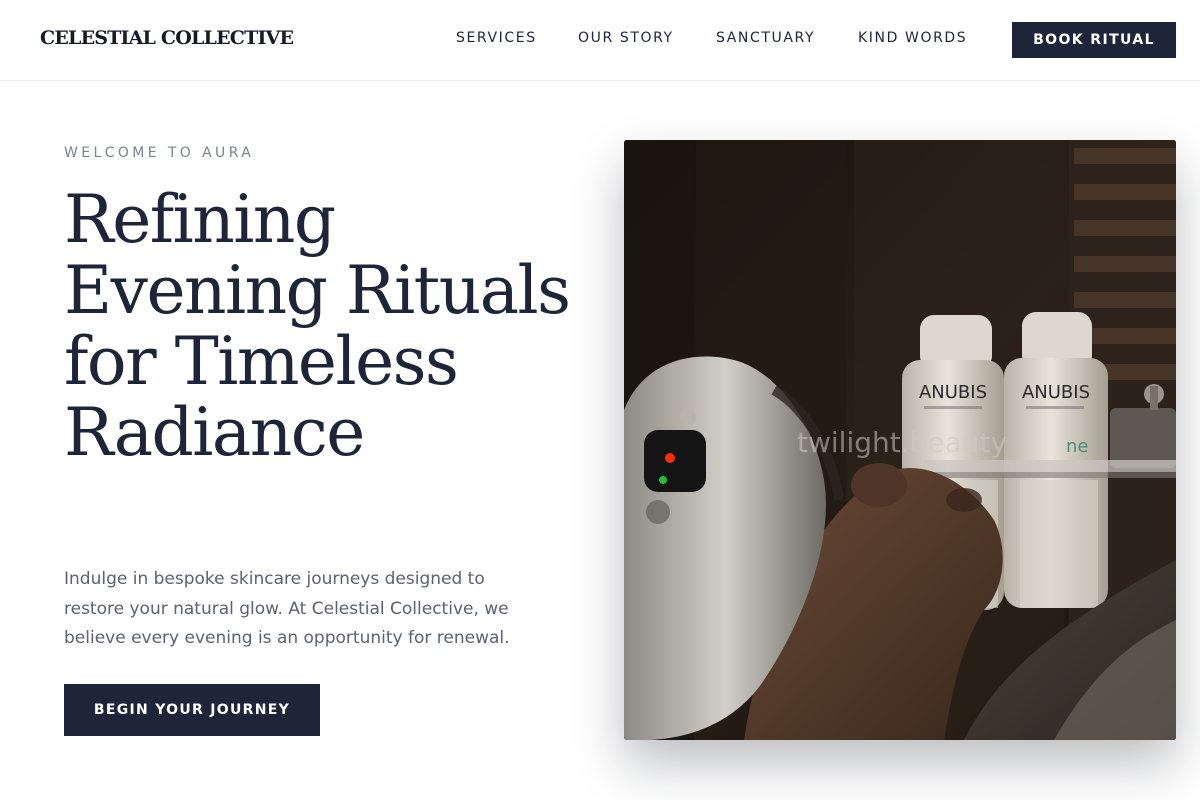 The width and height of the screenshot is (1200, 800). I want to click on nav-link-sanctuary: SANCTUARY, so click(765, 38).